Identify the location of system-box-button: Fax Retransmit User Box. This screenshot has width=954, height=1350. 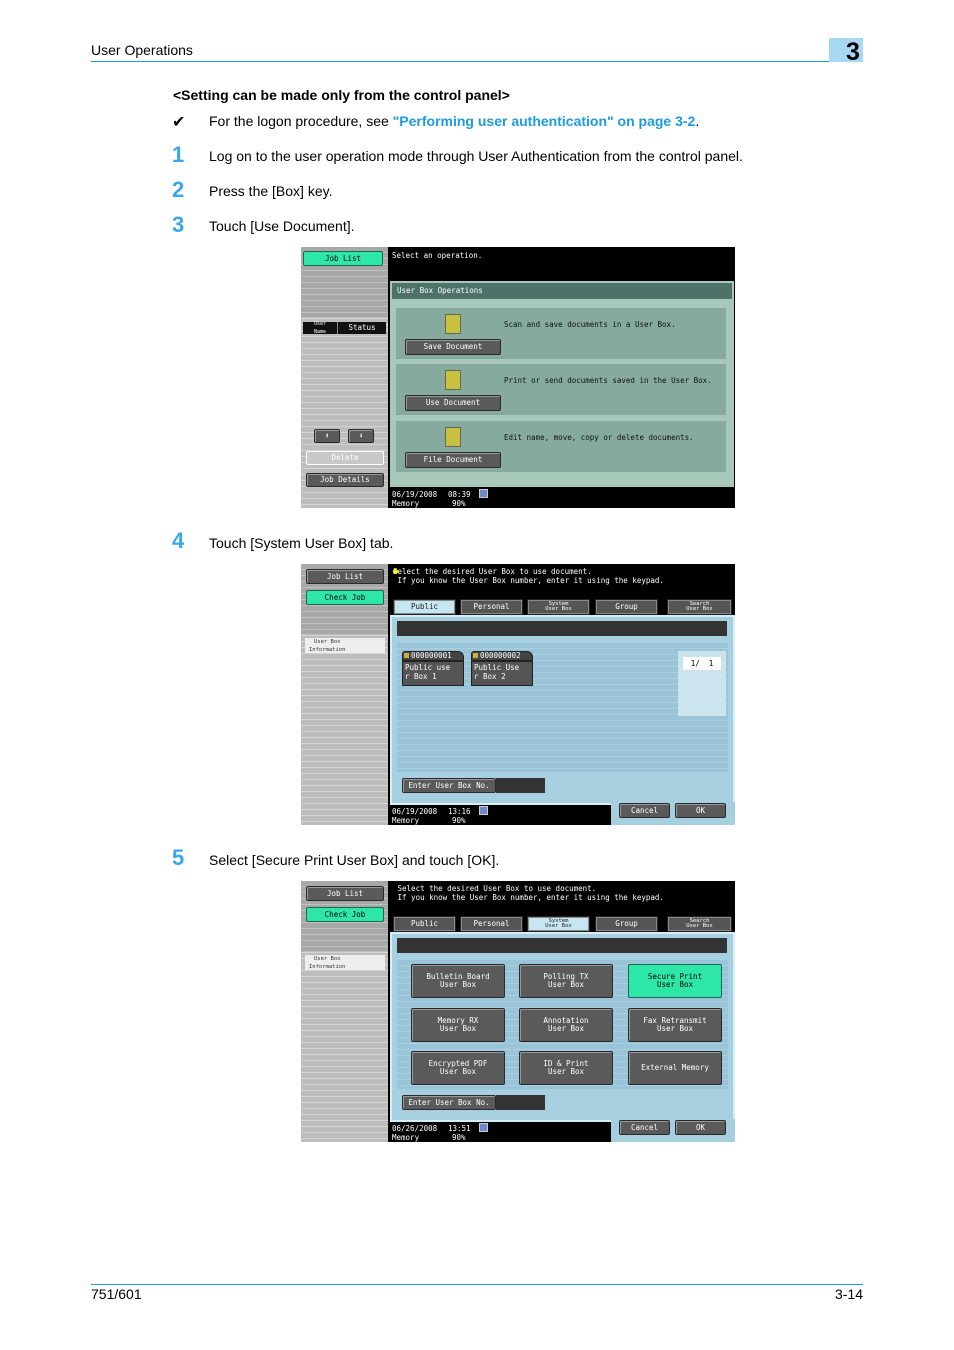
(675, 1025).